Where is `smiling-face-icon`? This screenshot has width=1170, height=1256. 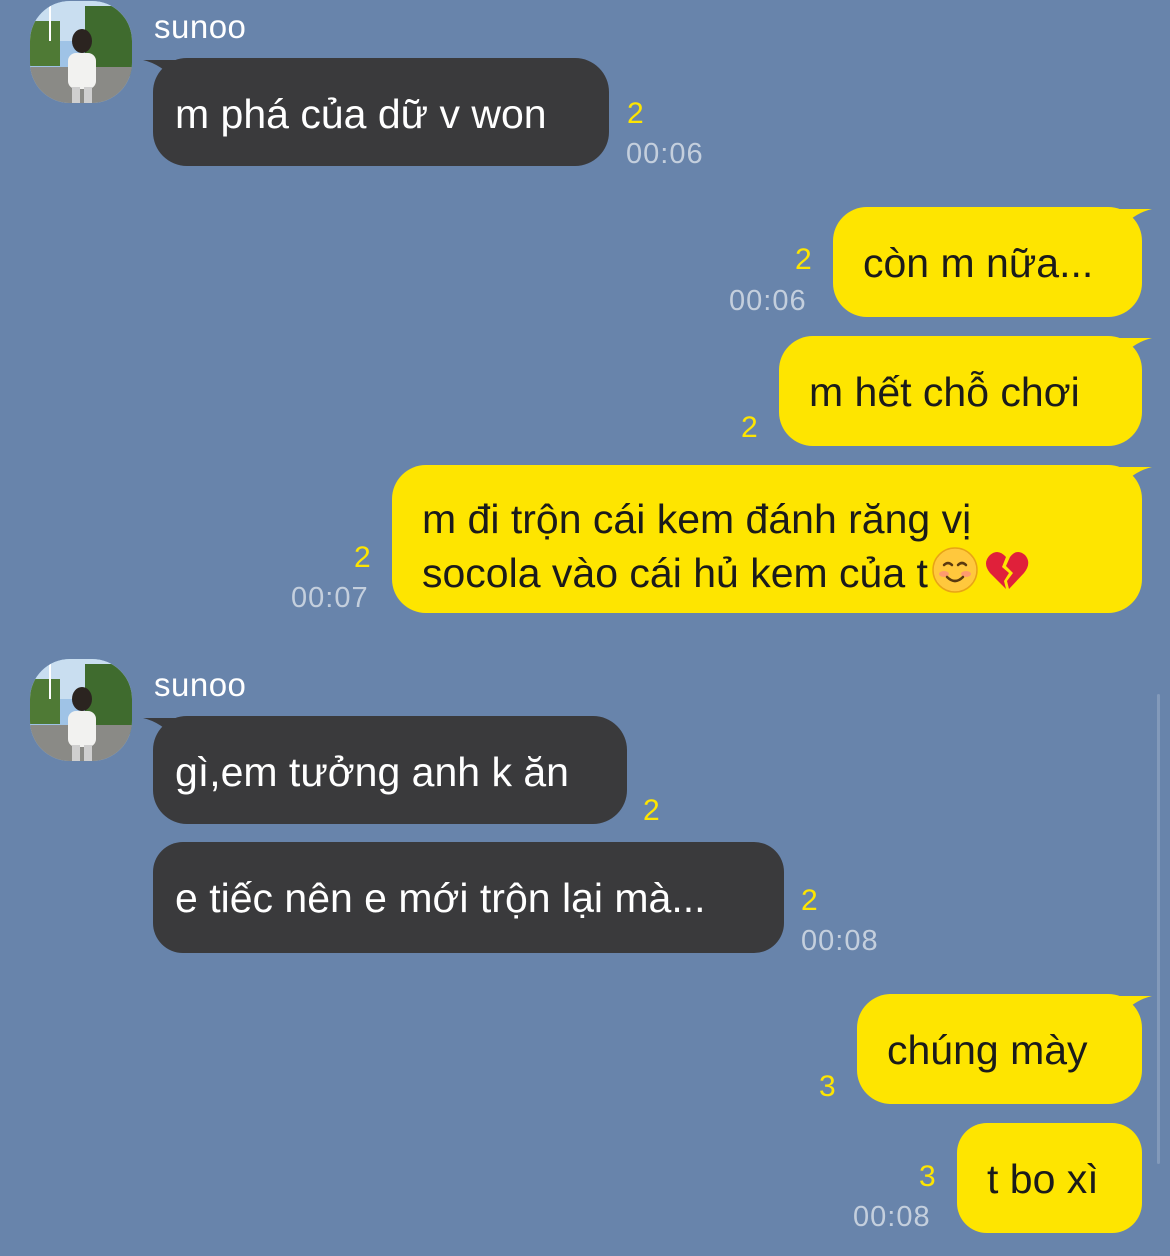
smiling-face-icon is located at coordinates (955, 570).